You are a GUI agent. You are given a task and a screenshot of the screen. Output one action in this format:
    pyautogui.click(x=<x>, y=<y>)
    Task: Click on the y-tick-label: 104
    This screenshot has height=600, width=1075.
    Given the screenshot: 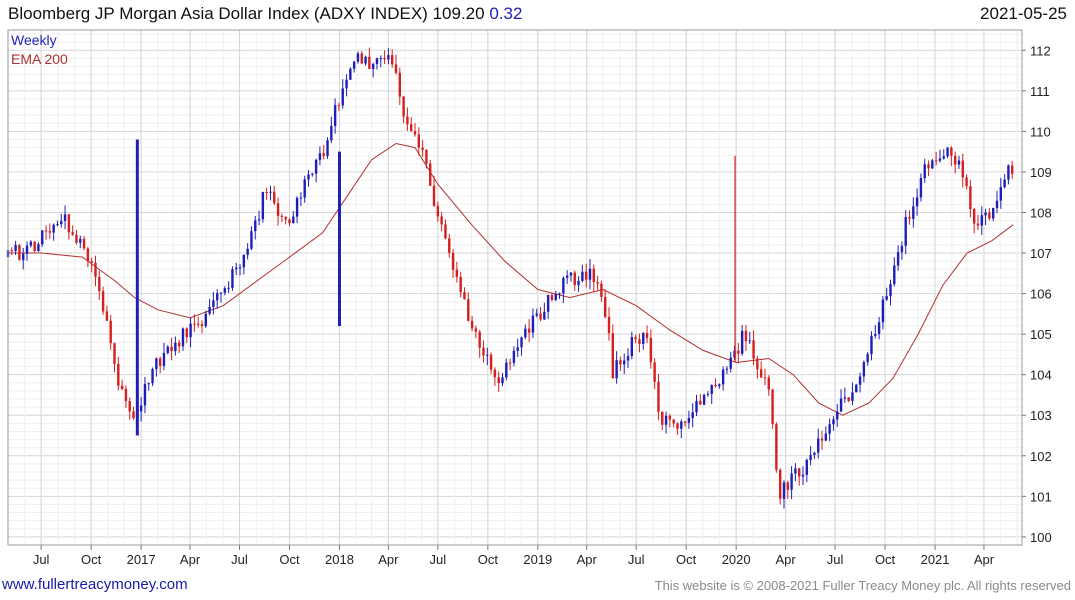 What is the action you would take?
    pyautogui.click(x=1041, y=375)
    